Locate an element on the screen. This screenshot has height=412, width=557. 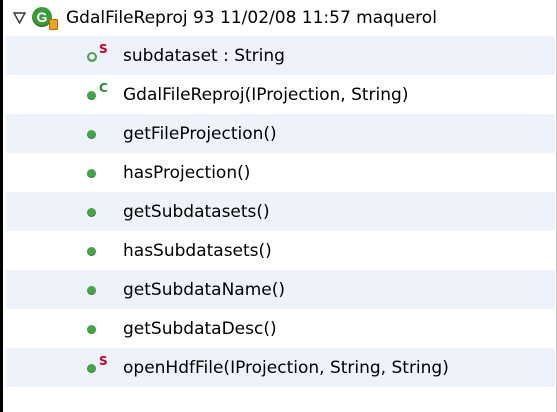
tree-node-field-subdataset: S subdataset : String is located at coordinates (280, 55).